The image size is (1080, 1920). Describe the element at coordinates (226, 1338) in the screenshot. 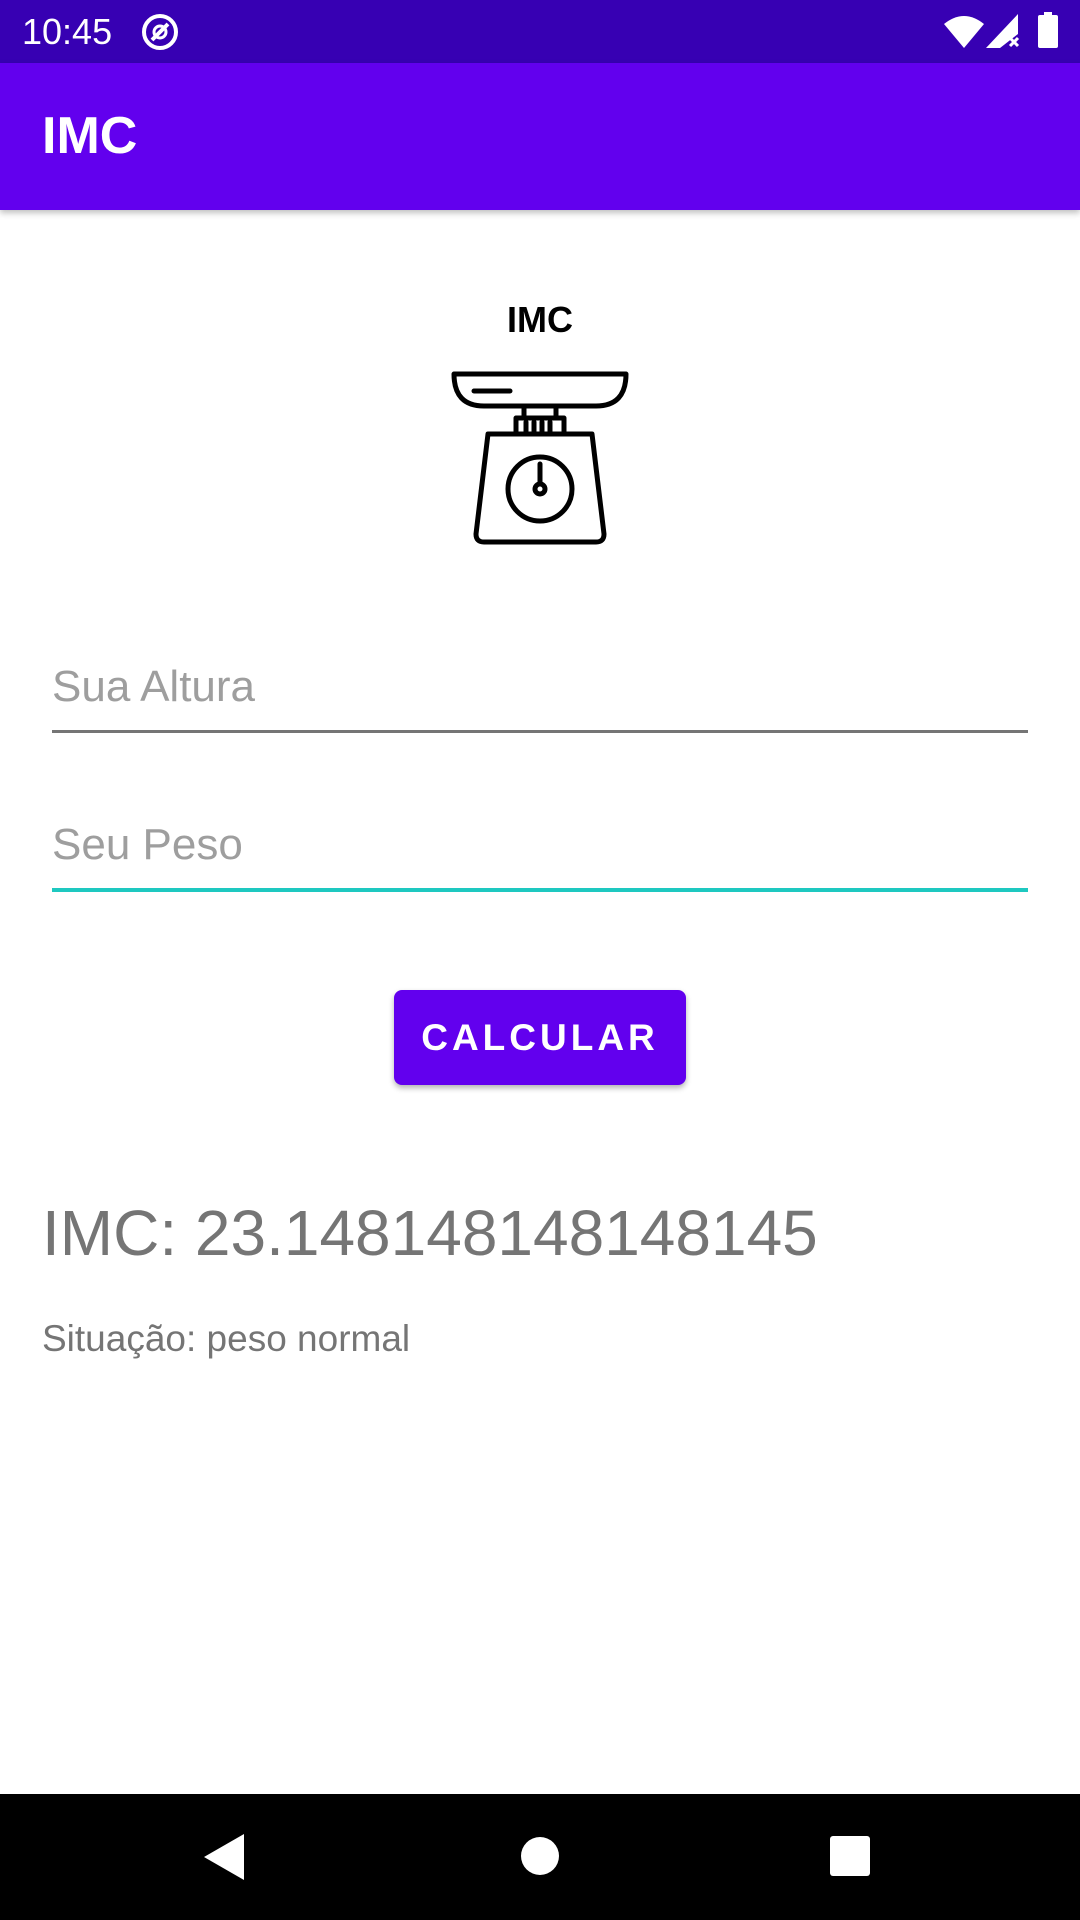

I see `situacao-result: Situação: peso normal` at that location.